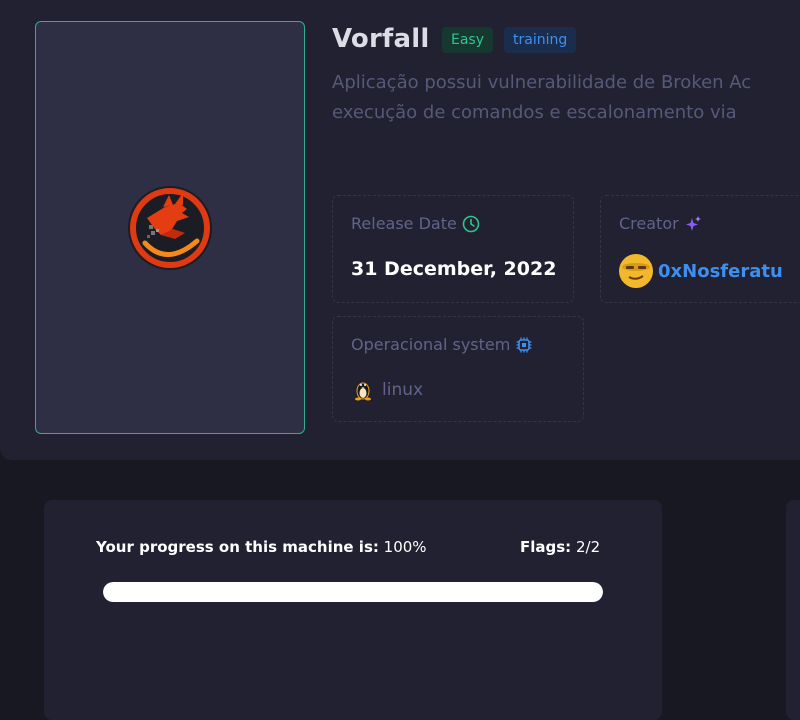  I want to click on tag-badge: training, so click(540, 40).